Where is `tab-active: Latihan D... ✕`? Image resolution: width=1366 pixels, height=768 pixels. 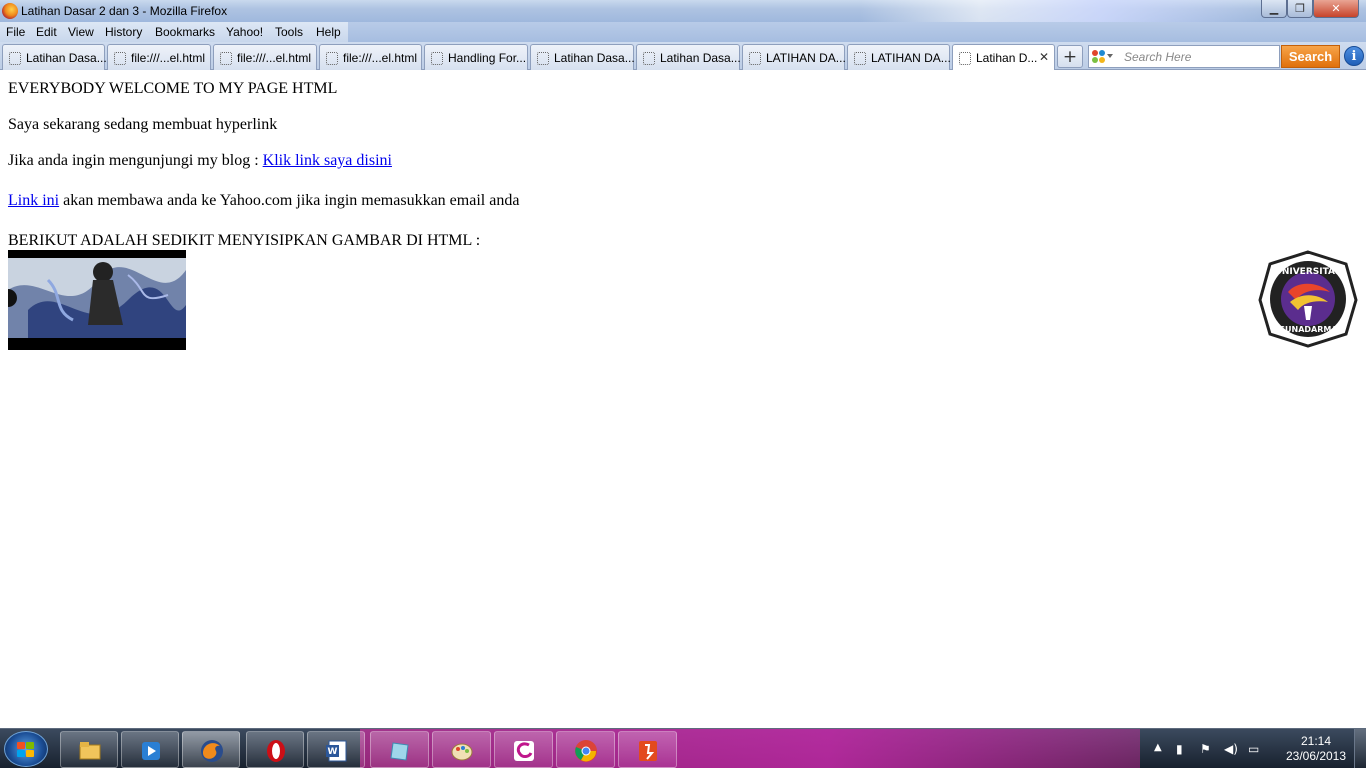 tab-active: Latihan D... ✕ is located at coordinates (1003, 57).